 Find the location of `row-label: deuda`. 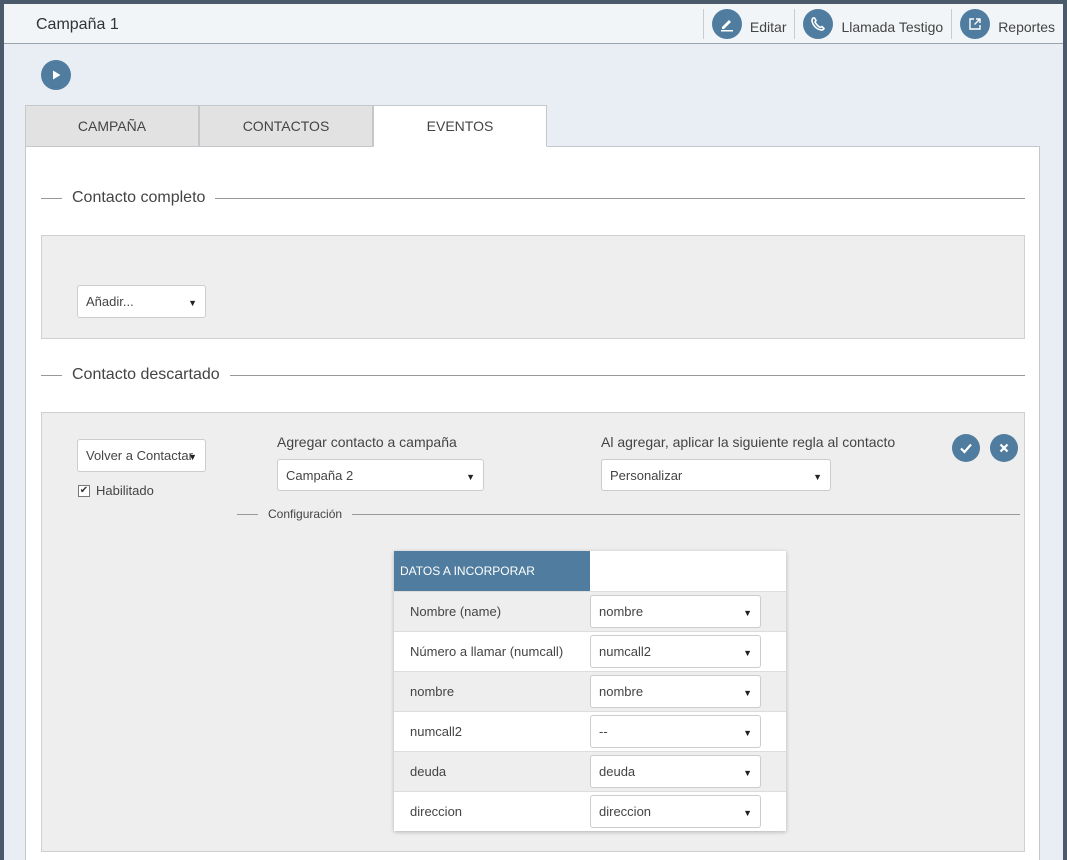

row-label: deuda is located at coordinates (428, 771).